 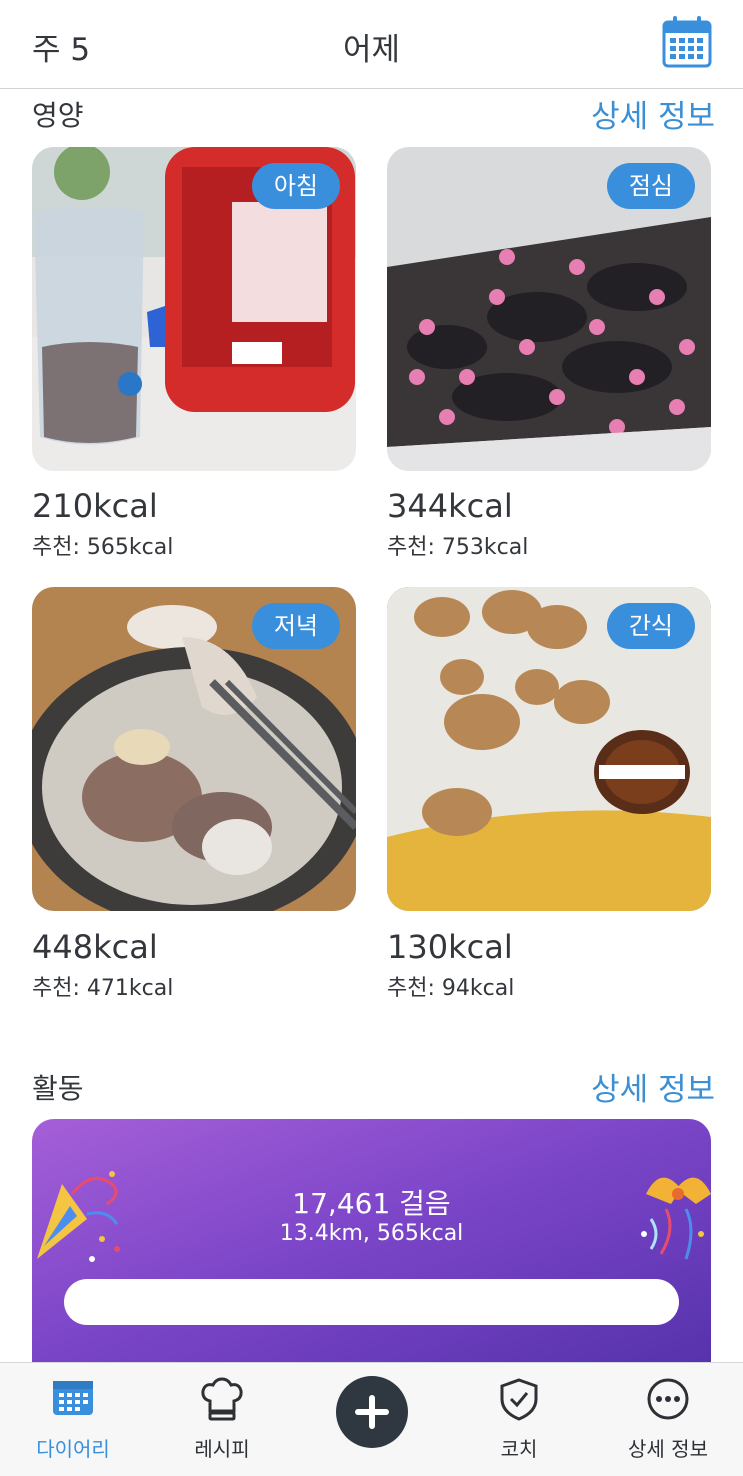 What do you see at coordinates (371, 1203) in the screenshot?
I see `step-count: 17,461 걸음` at bounding box center [371, 1203].